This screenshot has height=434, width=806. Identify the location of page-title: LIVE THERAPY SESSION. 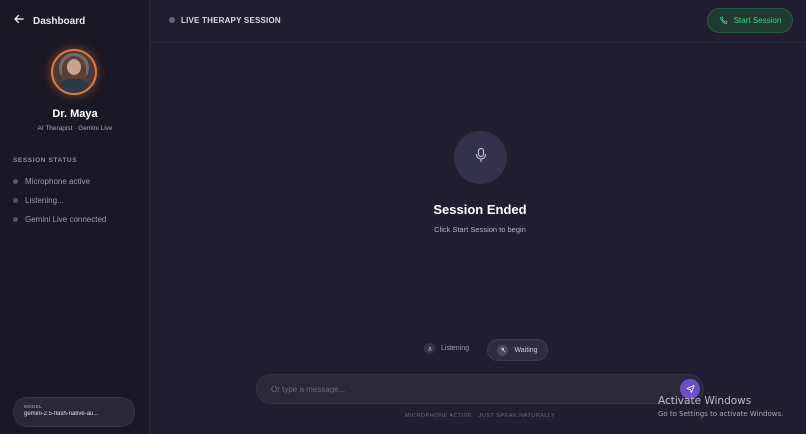
(231, 20).